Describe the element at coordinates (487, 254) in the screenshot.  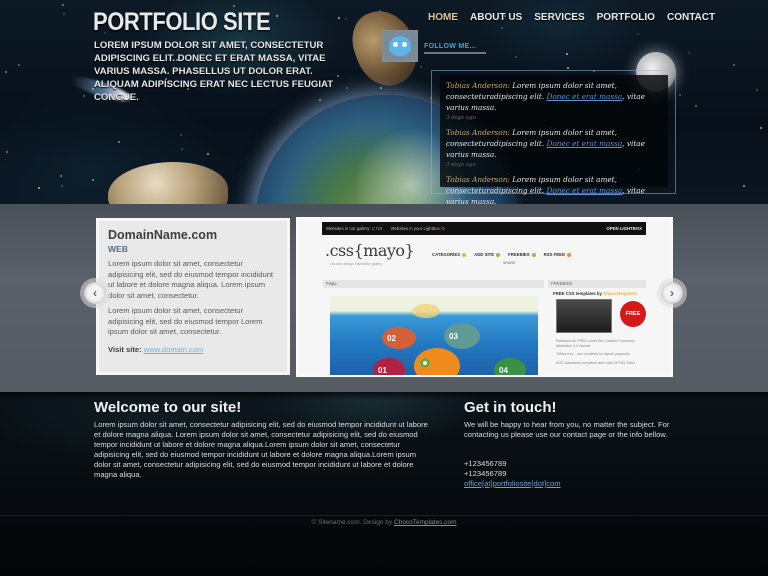
I see `screenshot-menu-item: ADD SITE` at that location.